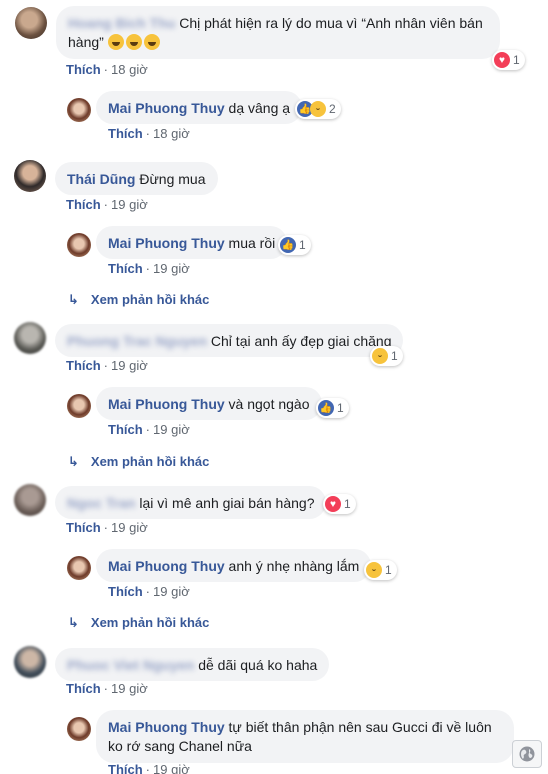  I want to click on globe-button, so click(527, 754).